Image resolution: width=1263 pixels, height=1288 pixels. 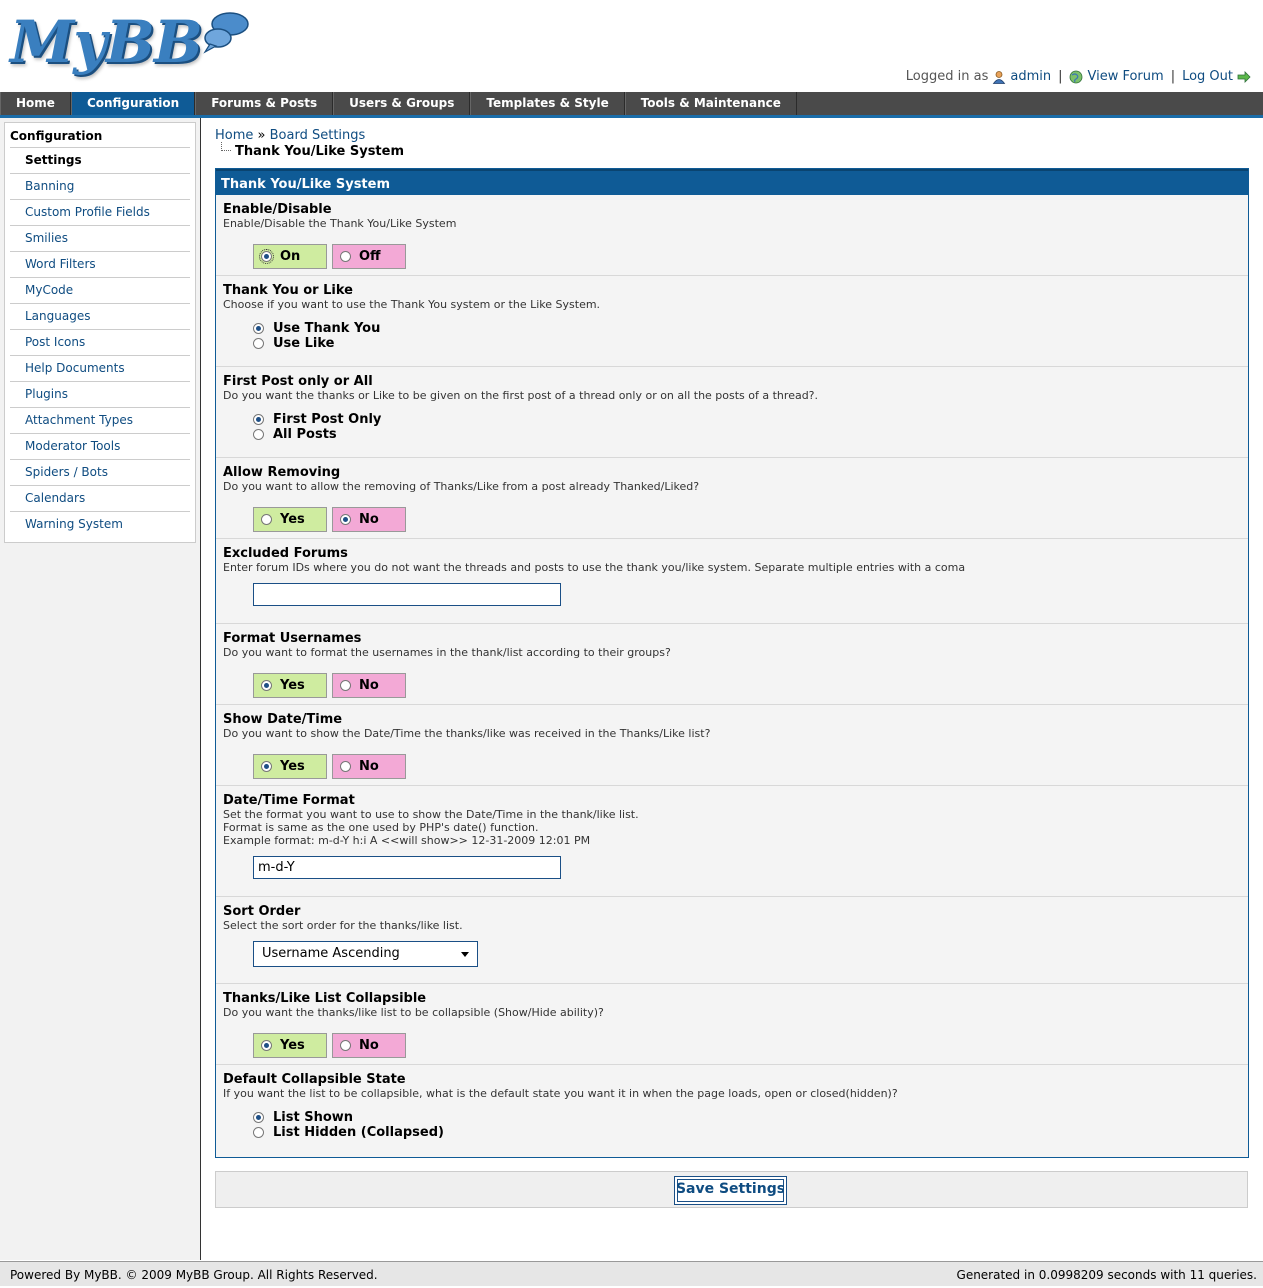 What do you see at coordinates (290, 1045) in the screenshot?
I see `collapsible-yes-option: Yes` at bounding box center [290, 1045].